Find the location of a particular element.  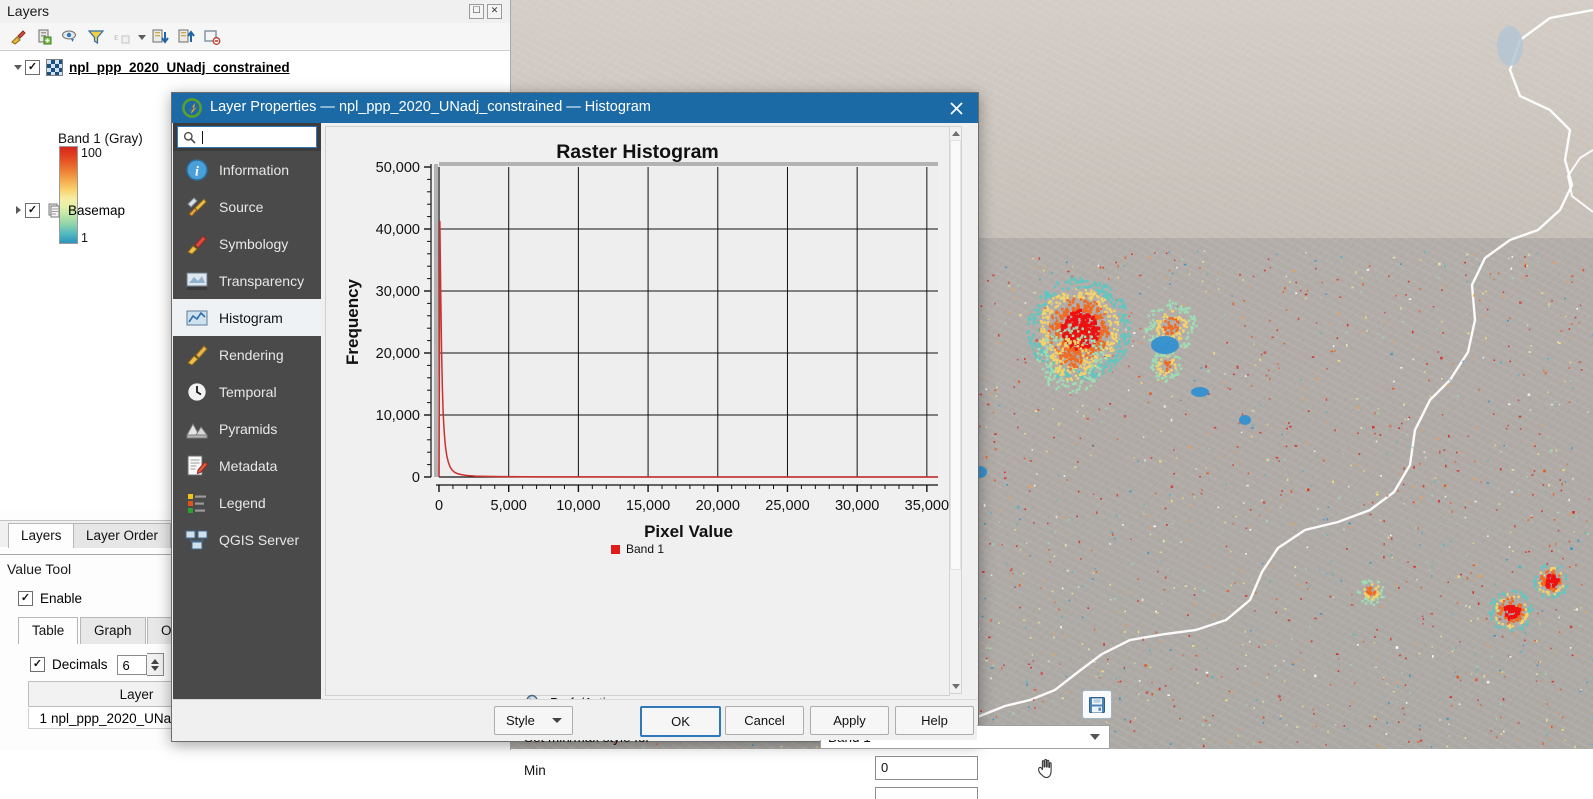

rendering-icon is located at coordinates (197, 355).